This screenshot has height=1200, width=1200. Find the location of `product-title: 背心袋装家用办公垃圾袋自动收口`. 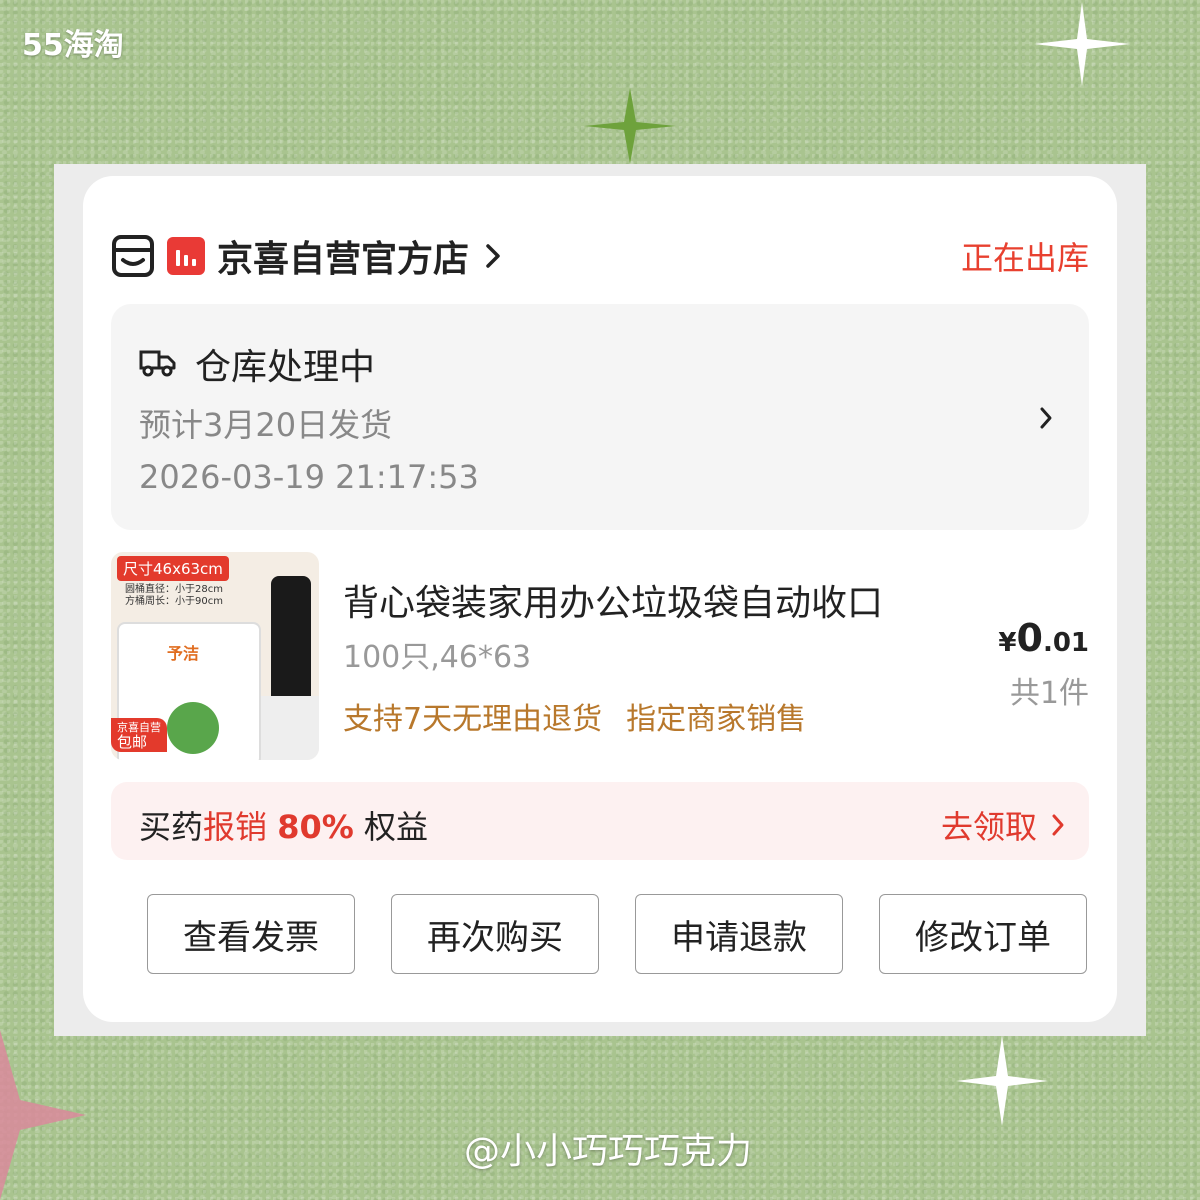

product-title: 背心袋装家用办公垃圾袋自动收口 is located at coordinates (613, 600).